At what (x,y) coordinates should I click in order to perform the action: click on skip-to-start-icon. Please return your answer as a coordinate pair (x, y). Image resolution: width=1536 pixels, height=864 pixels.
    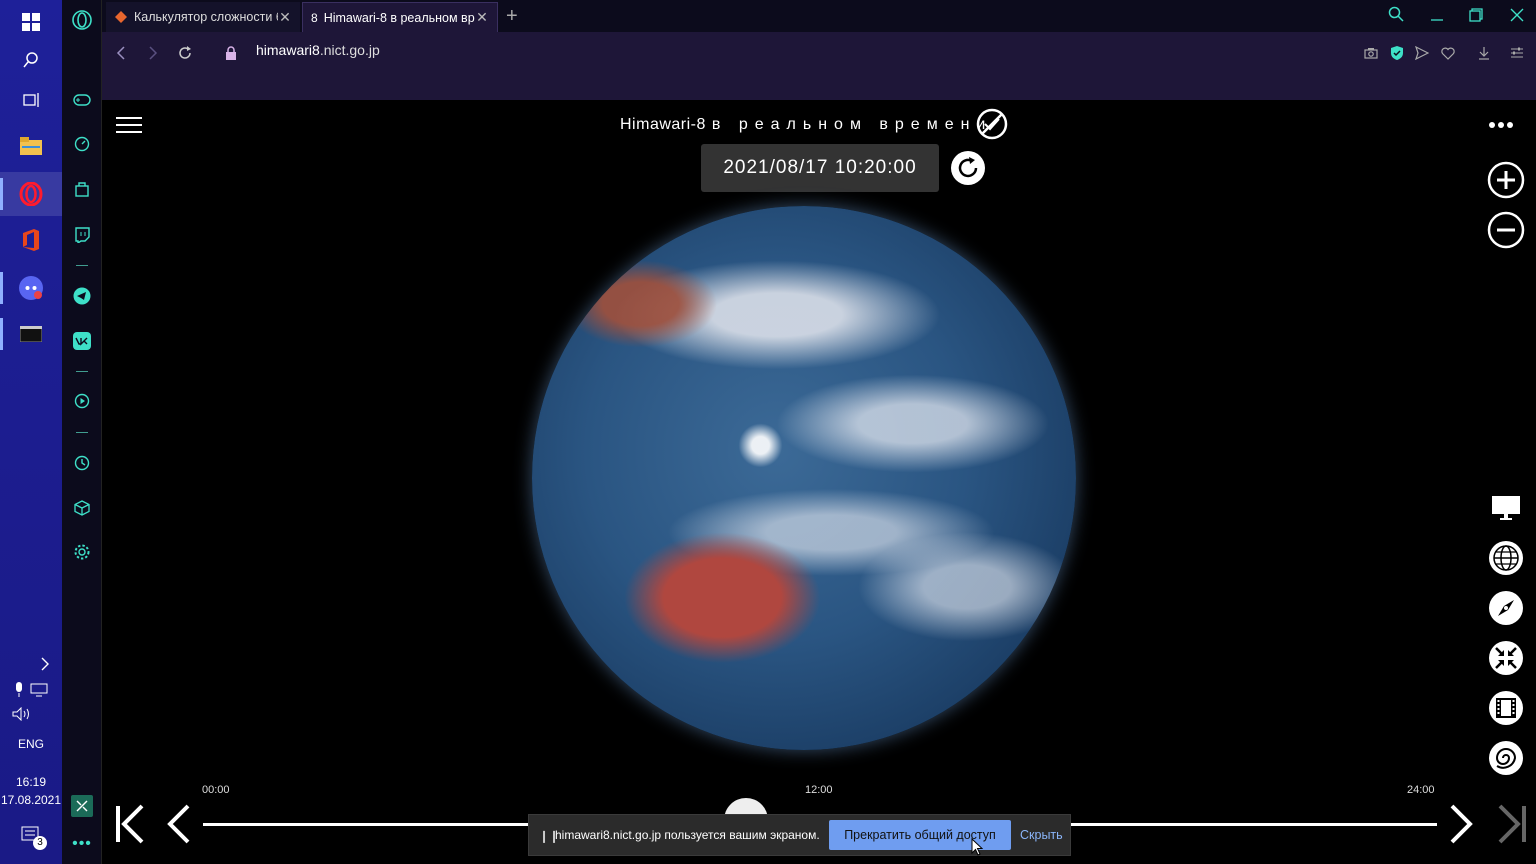
    Looking at the image, I should click on (130, 826).